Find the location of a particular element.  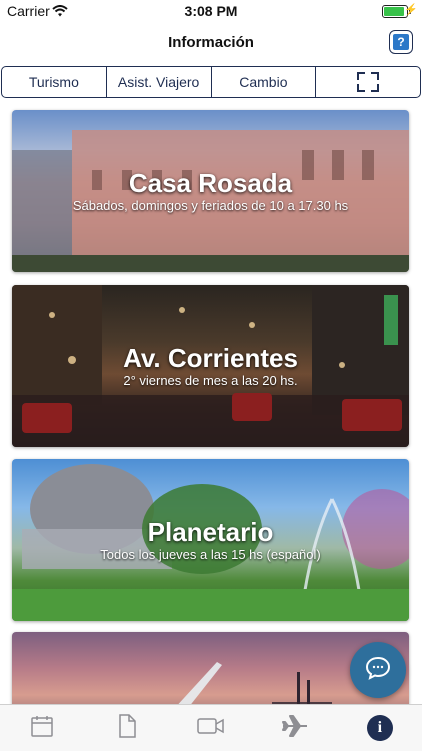

tab-document is located at coordinates (126, 728).